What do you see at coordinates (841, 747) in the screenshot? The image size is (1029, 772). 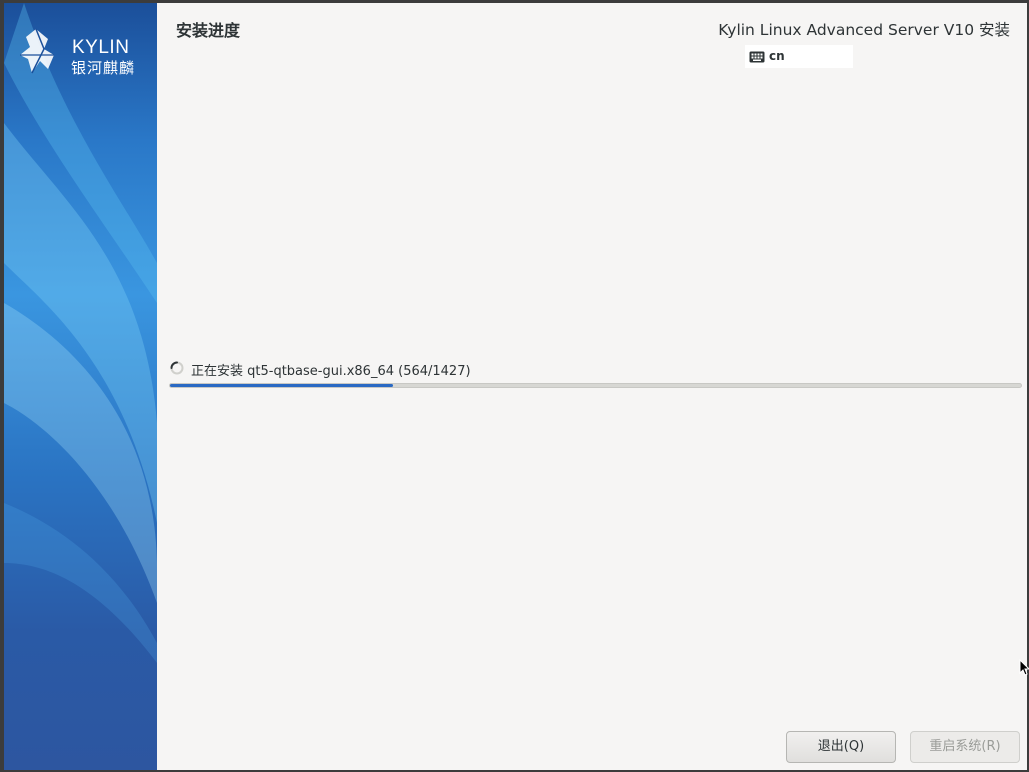 I see `quit-button: 退出(Q)` at bounding box center [841, 747].